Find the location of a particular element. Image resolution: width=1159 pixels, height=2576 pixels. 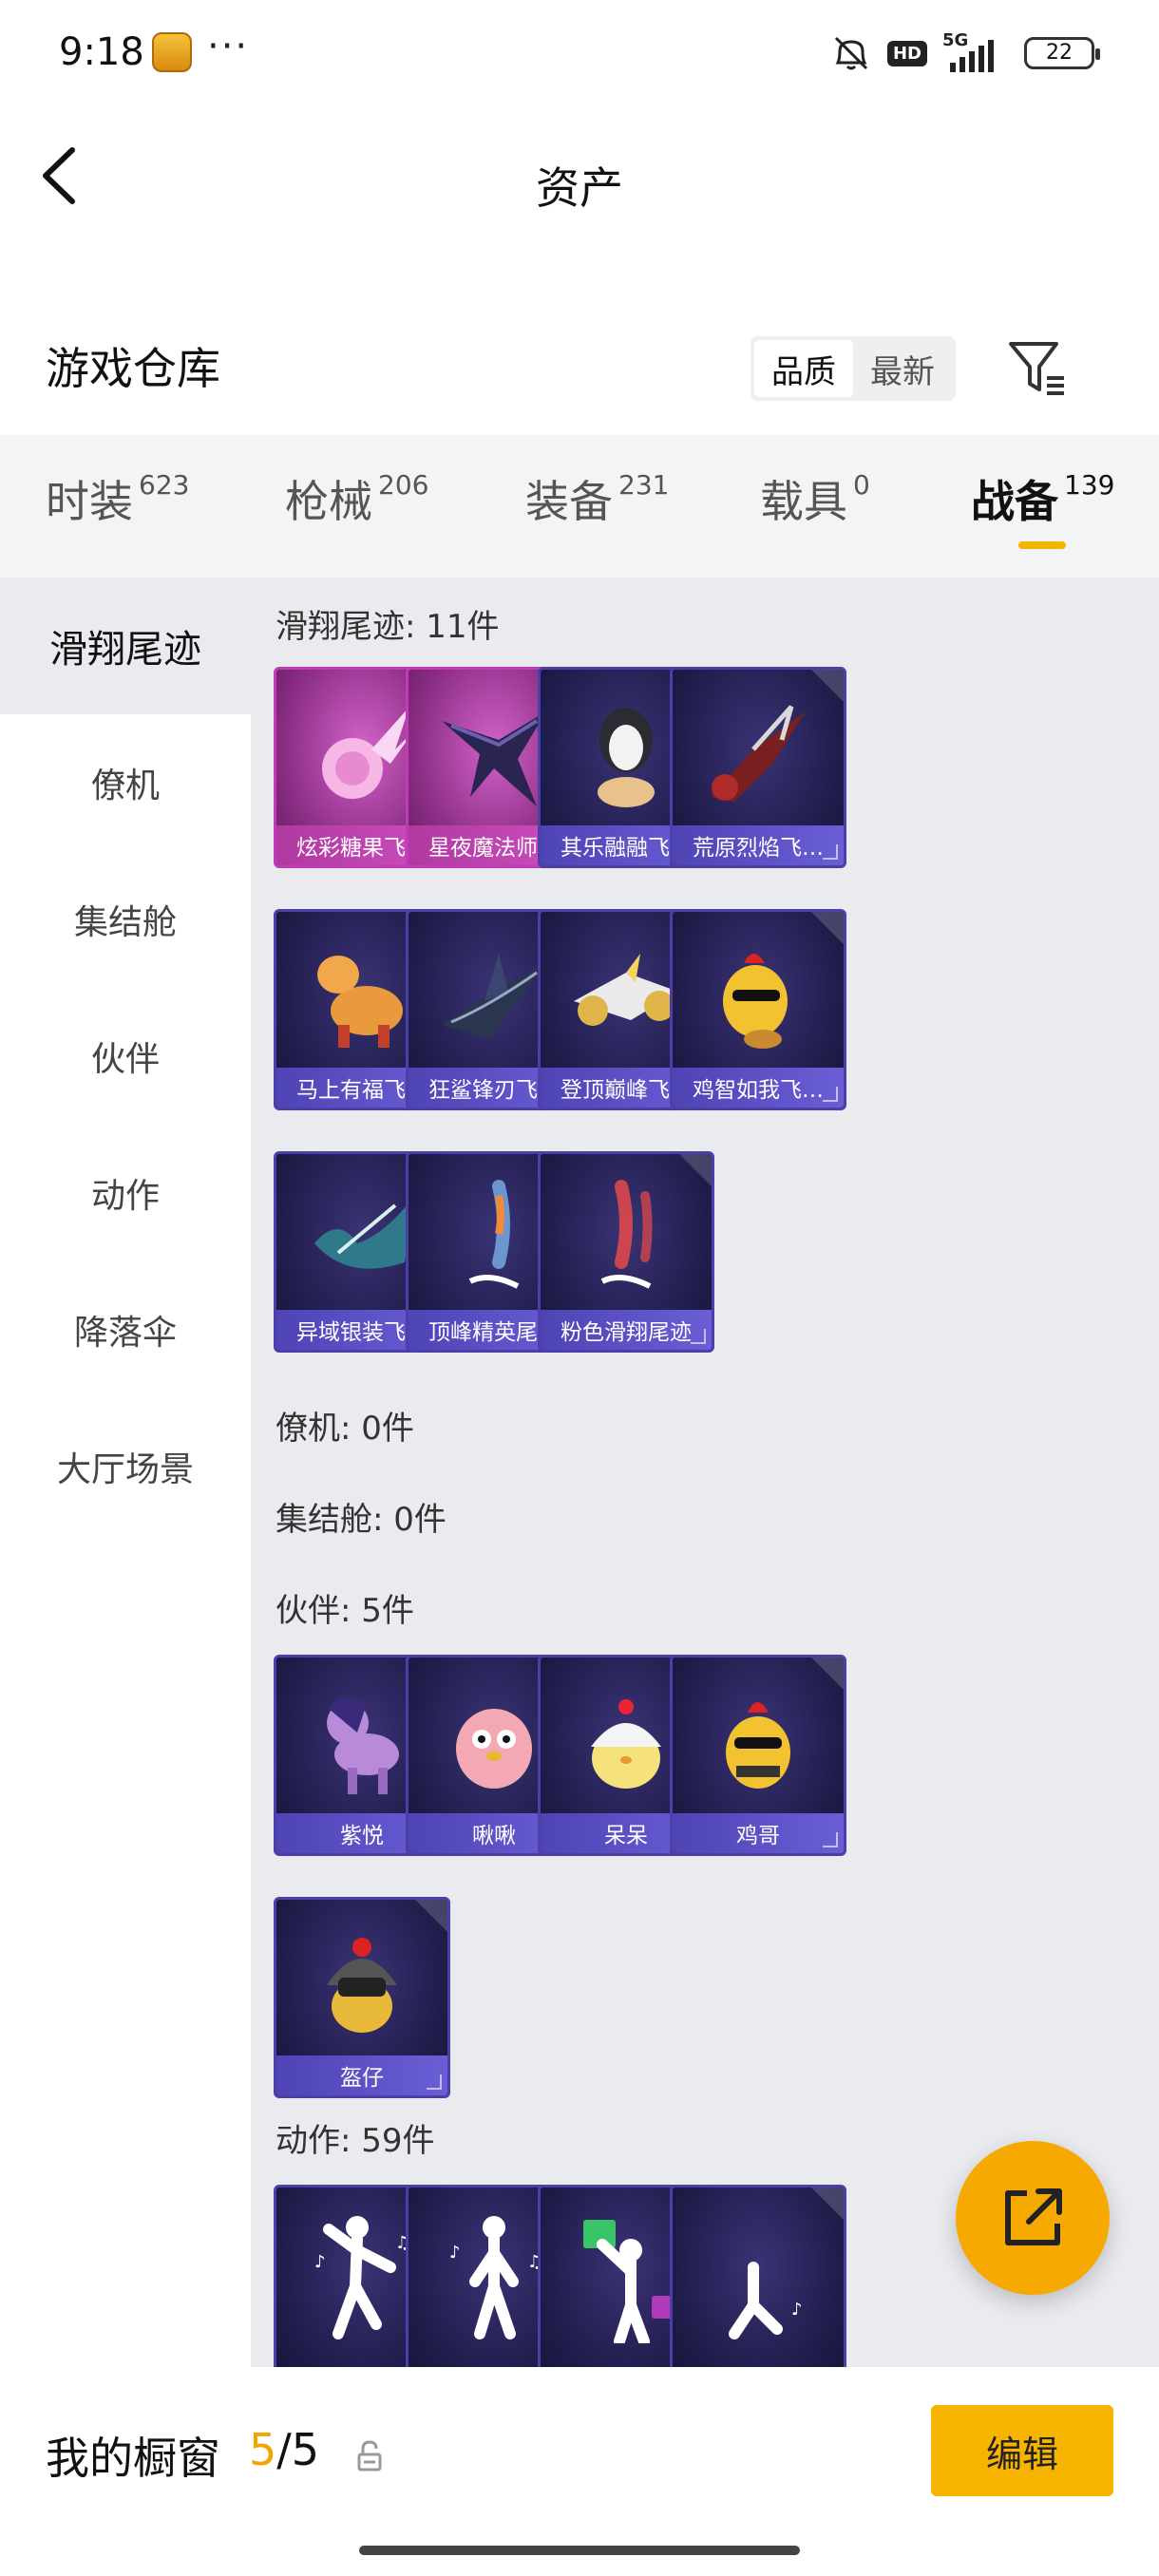

chicken-glider-image is located at coordinates (758, 997).